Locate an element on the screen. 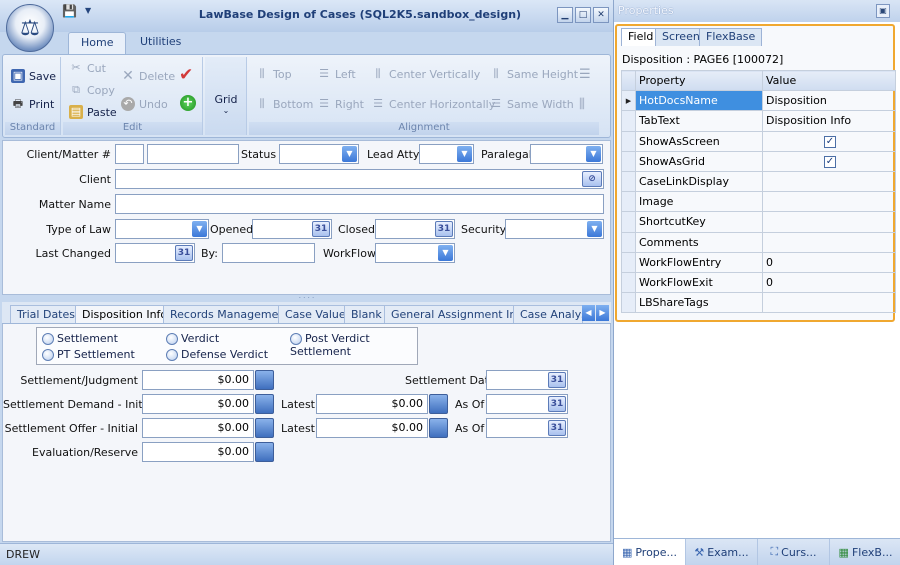 This screenshot has height=565, width=900. matter-number-input is located at coordinates (193, 154).